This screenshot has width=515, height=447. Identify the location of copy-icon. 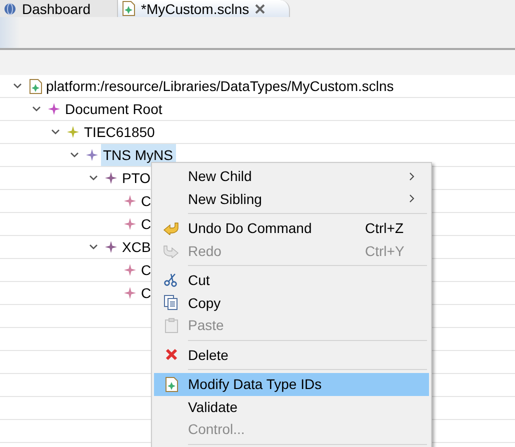
(171, 302).